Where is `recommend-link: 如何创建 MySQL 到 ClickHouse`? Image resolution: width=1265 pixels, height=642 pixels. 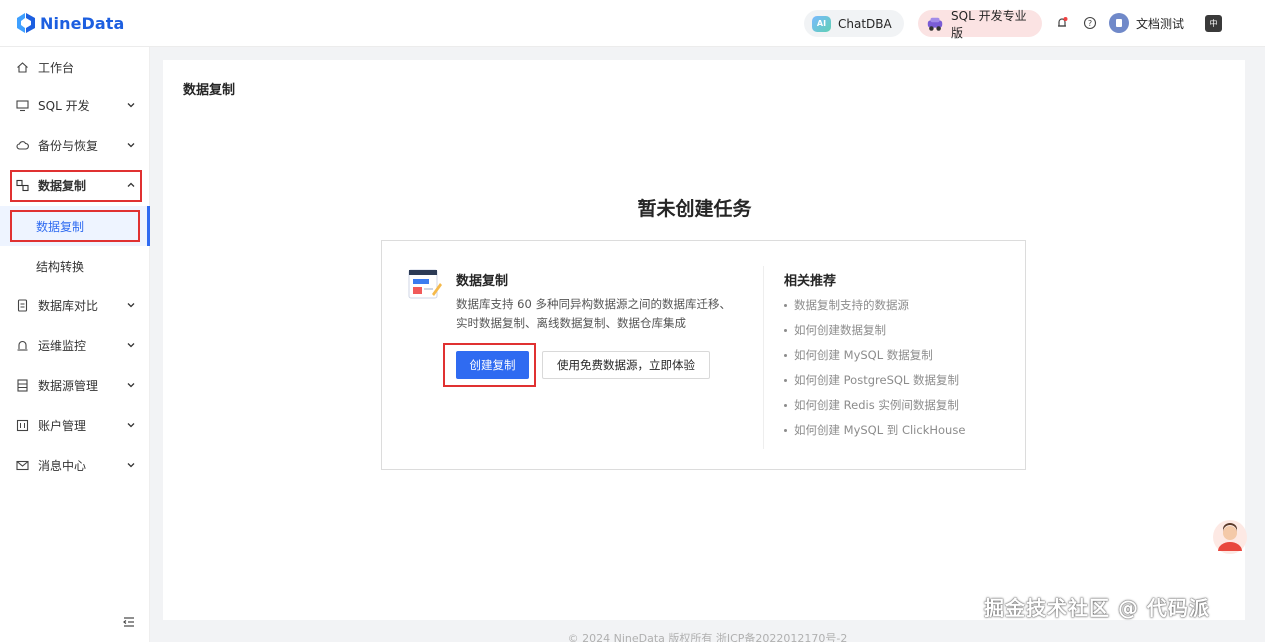
recommend-link: 如何创建 MySQL 到 ClickHouse is located at coordinates (874, 430).